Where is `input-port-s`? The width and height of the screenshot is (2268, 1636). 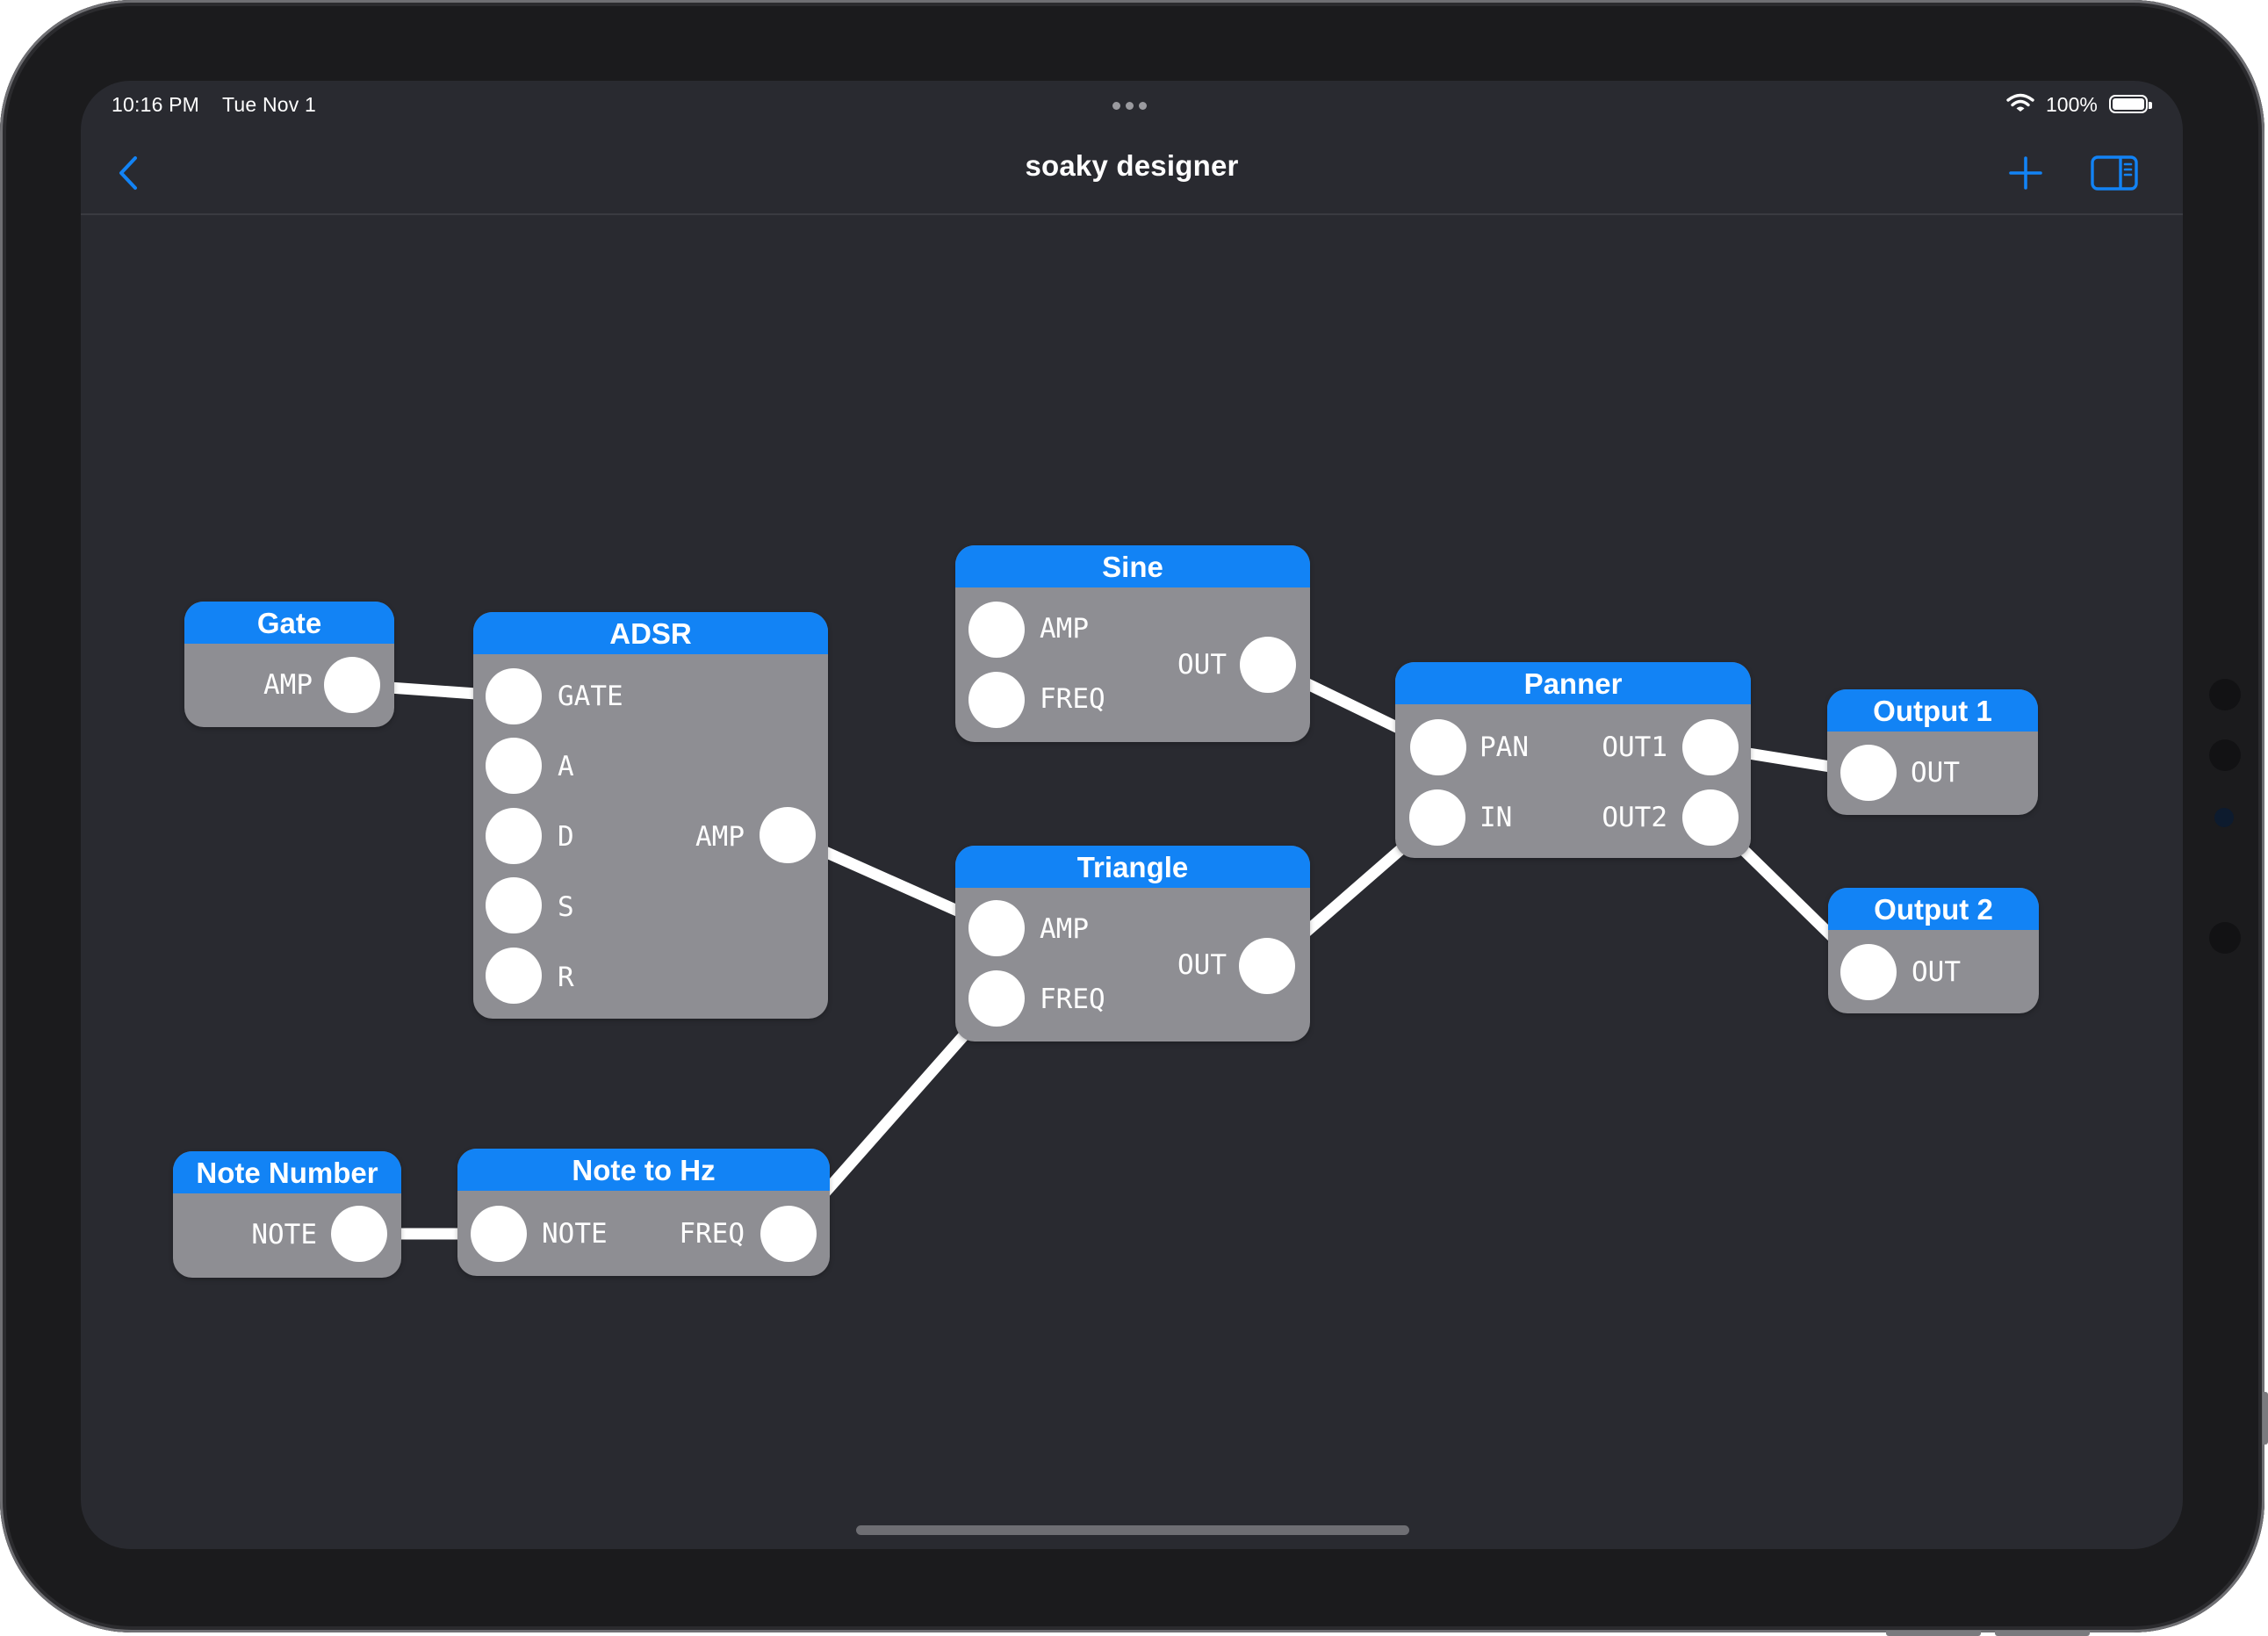 input-port-s is located at coordinates (514, 905).